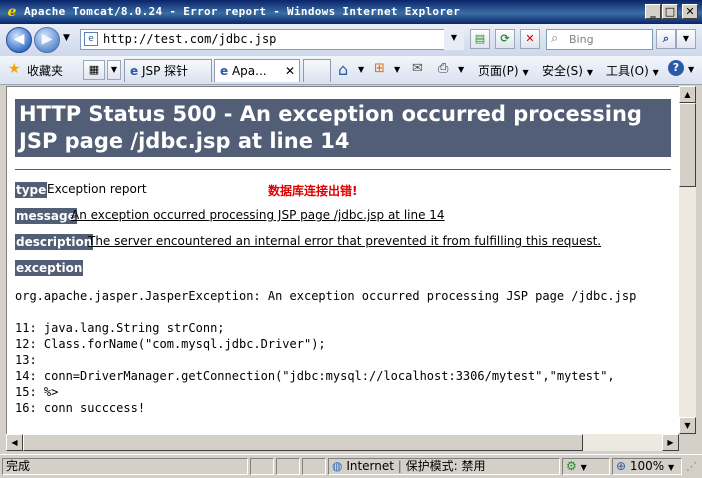  What do you see at coordinates (397, 69) in the screenshot?
I see `feeds-dropdown-icon: ▼` at bounding box center [397, 69].